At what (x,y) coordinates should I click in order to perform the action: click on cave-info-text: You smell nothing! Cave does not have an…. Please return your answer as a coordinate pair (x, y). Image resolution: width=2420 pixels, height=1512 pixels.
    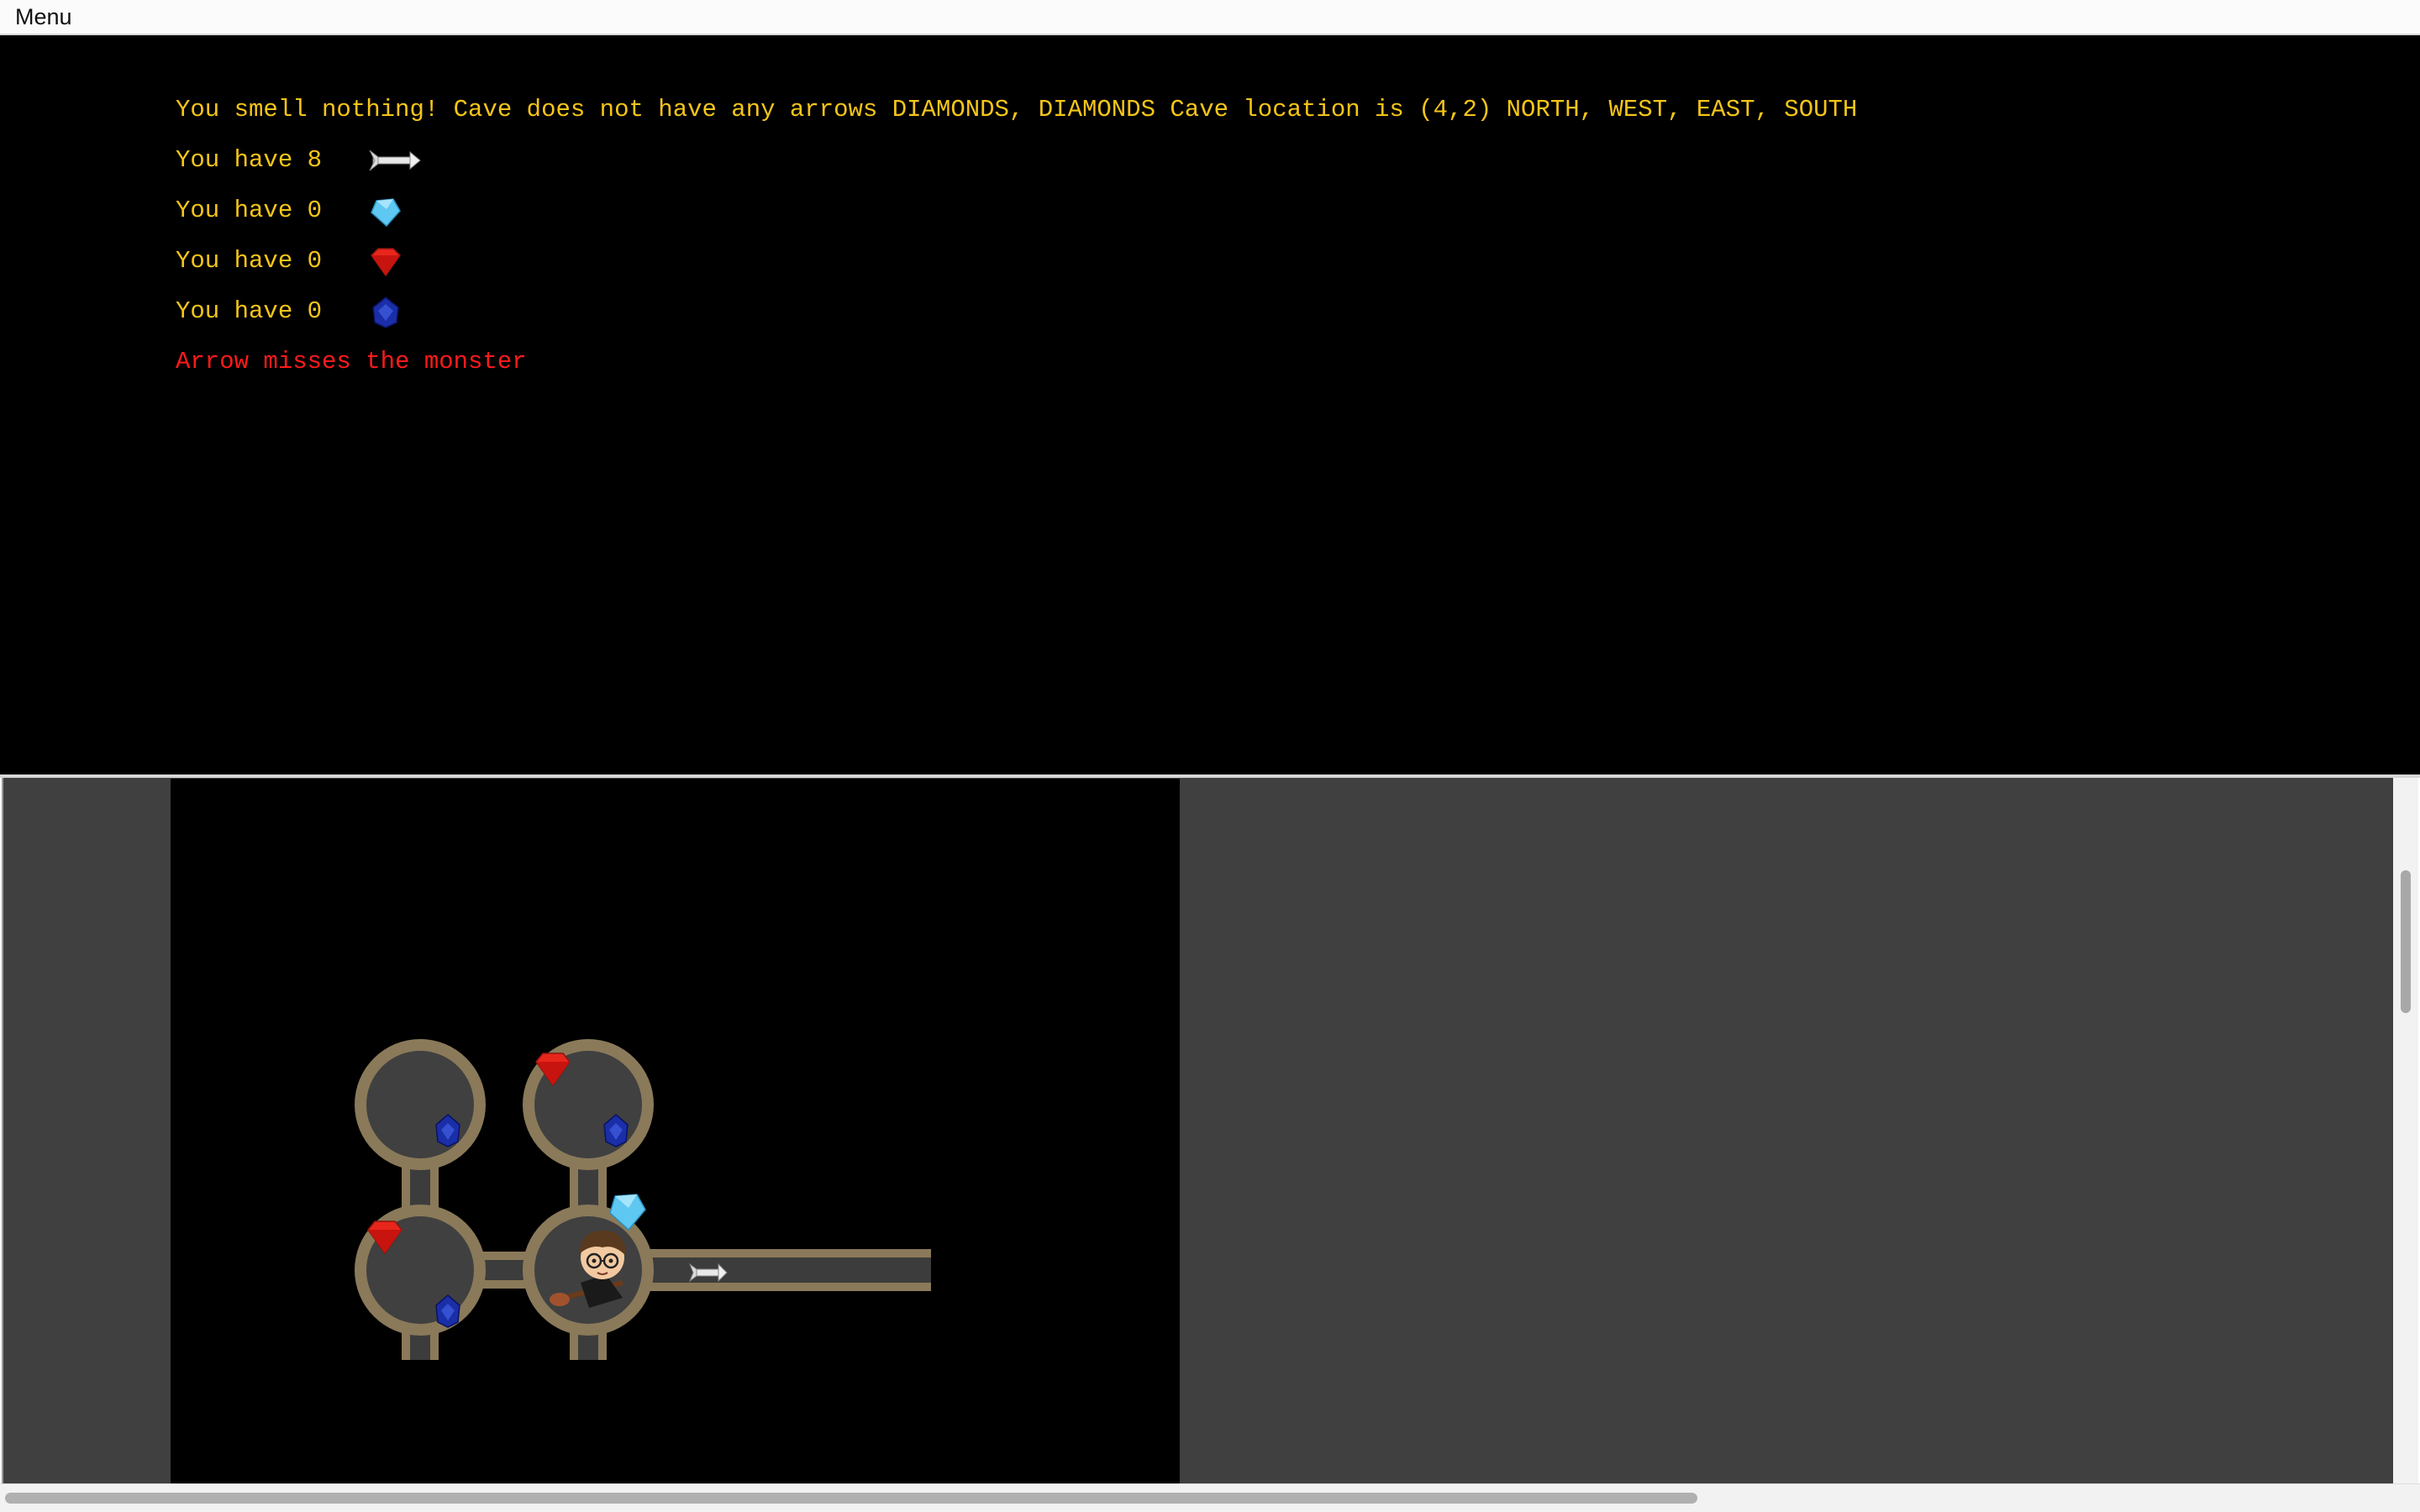
    Looking at the image, I should click on (1017, 109).